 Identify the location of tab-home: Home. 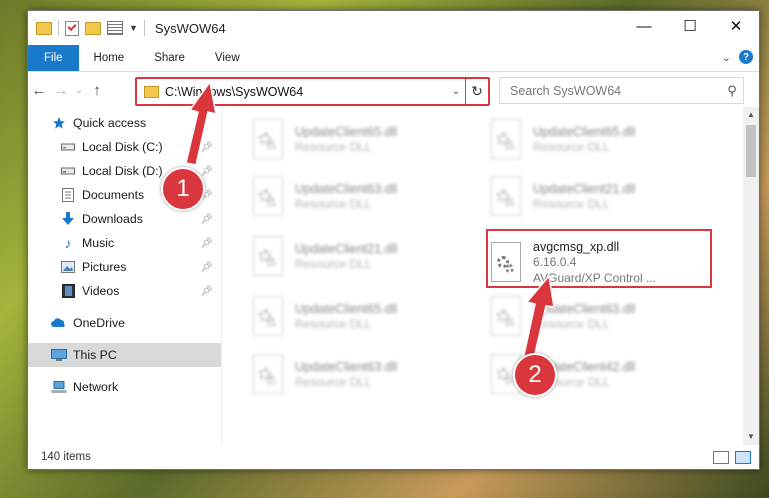
(109, 58).